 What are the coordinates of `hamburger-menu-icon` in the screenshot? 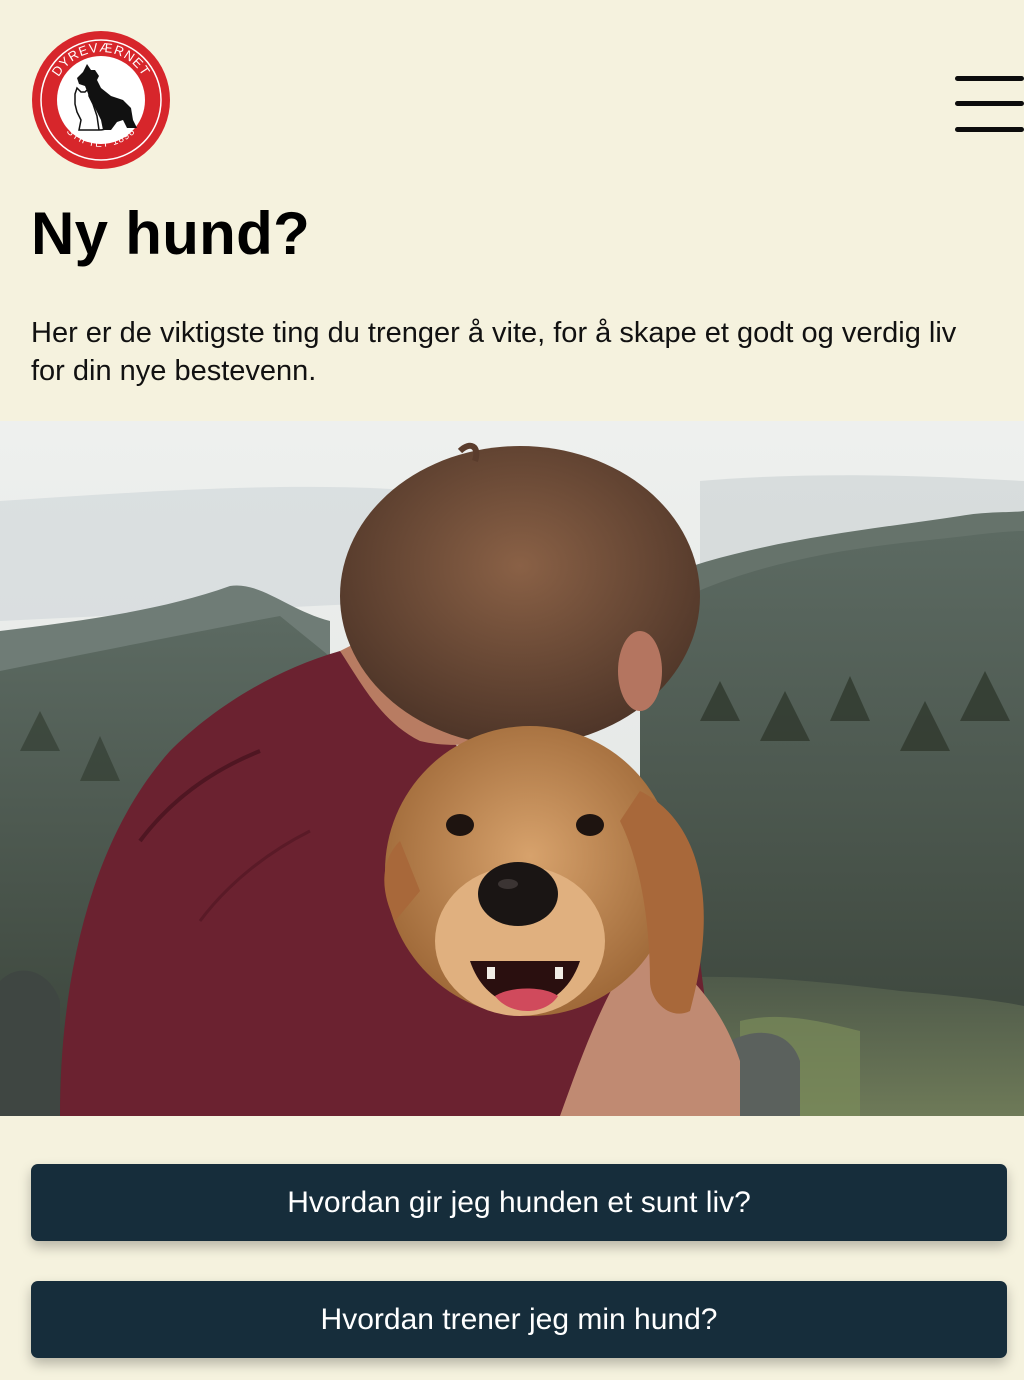 It's located at (988, 105).